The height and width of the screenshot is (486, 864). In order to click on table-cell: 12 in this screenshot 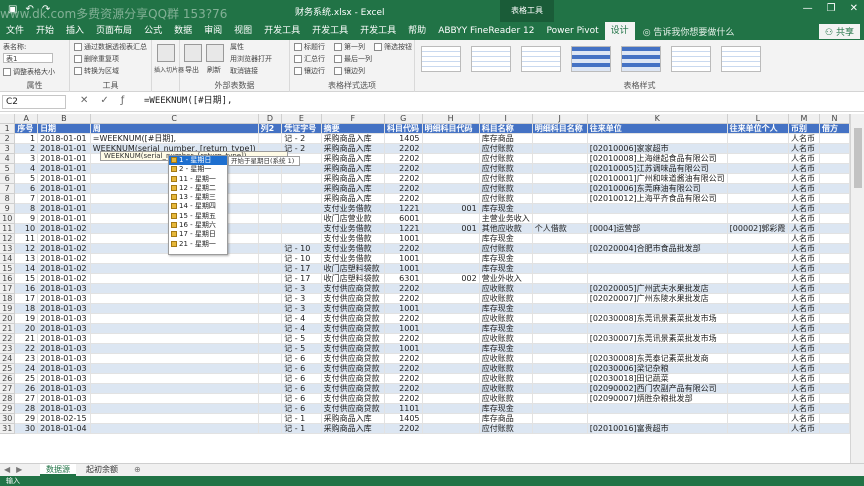, I will do `click(26, 249)`.